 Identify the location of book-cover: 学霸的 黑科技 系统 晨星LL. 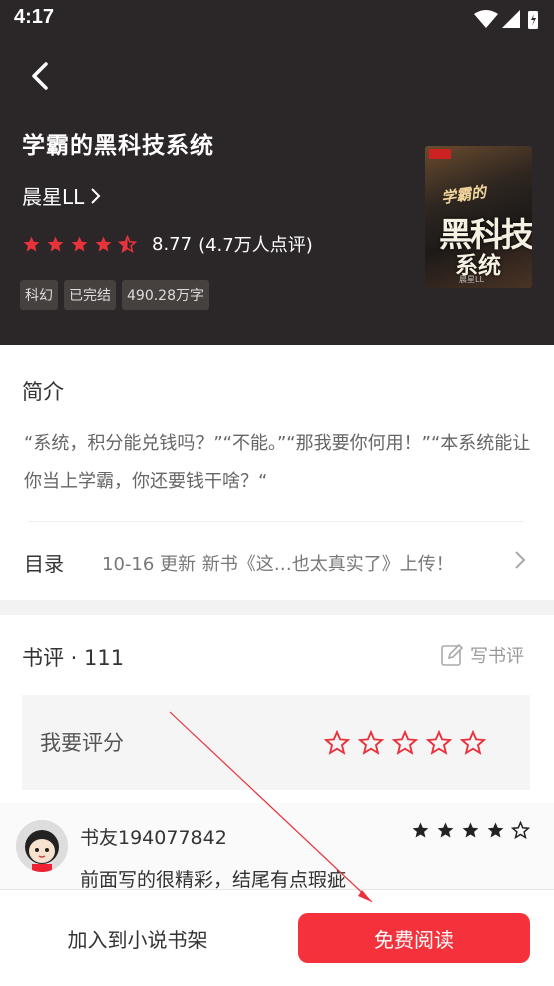
(478, 217).